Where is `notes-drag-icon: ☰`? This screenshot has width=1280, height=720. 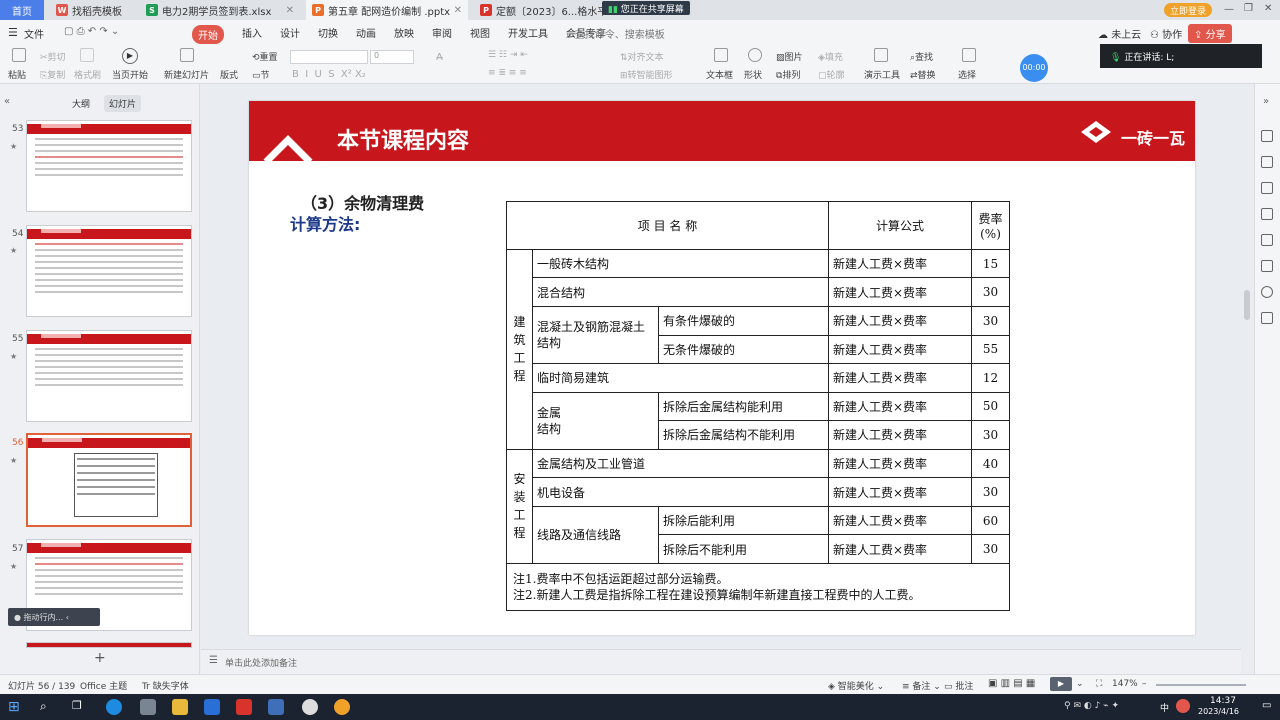
notes-drag-icon: ☰ is located at coordinates (213, 660).